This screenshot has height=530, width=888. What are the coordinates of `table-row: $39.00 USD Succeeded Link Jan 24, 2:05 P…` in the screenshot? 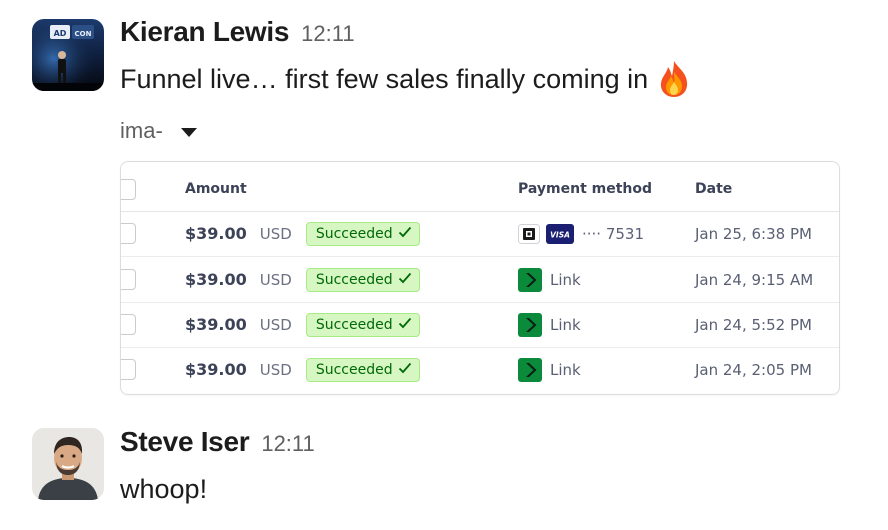 It's located at (480, 369).